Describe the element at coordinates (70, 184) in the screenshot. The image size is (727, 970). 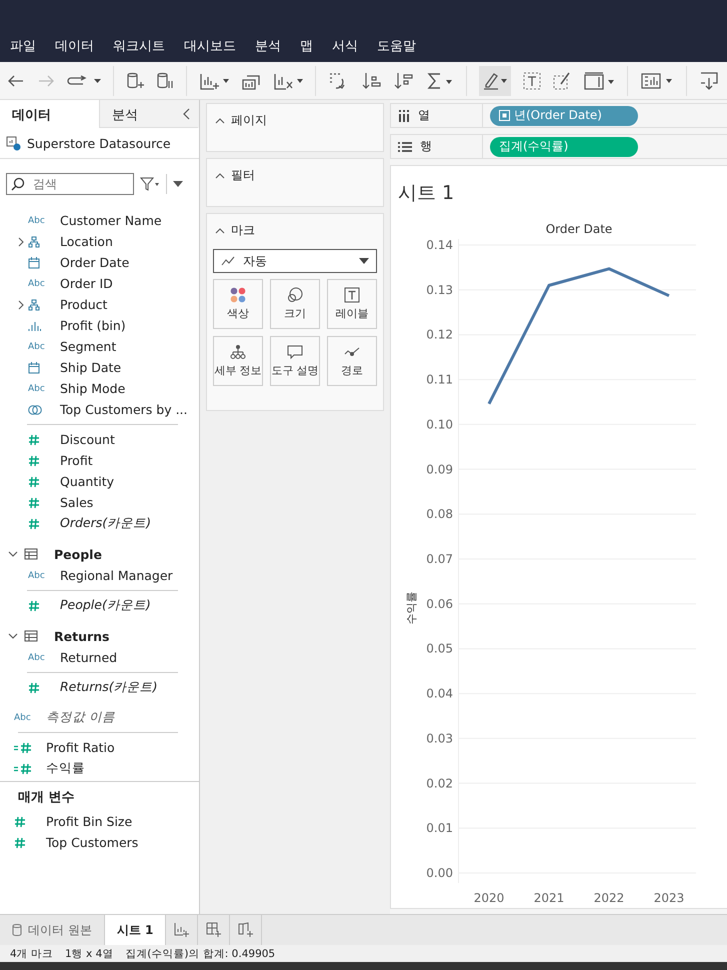
I see `search-field: 검색` at that location.